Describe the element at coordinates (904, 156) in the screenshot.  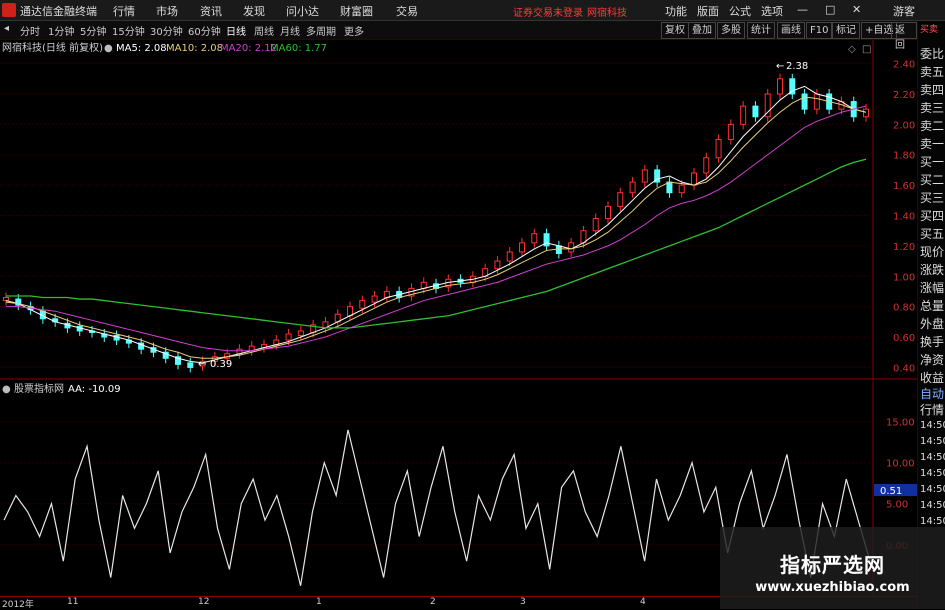
I see `price-tick-label: 1.80` at that location.